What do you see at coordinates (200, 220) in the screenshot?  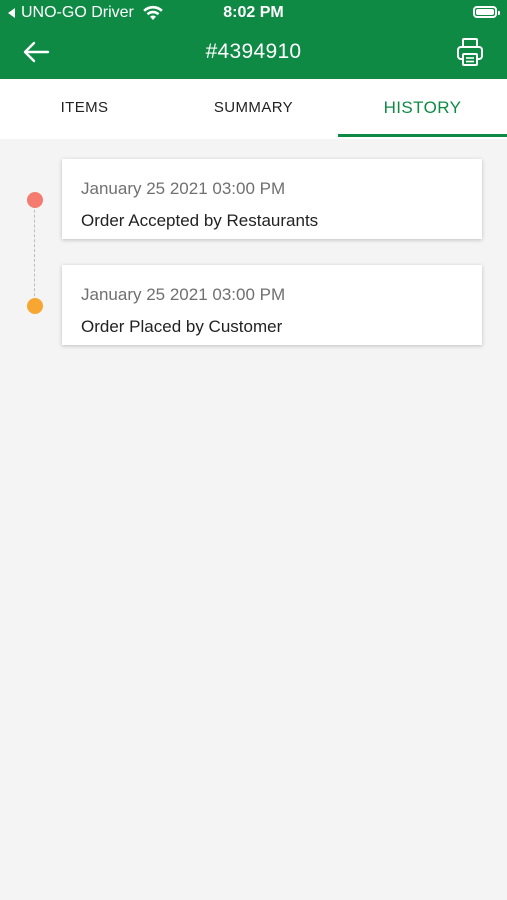 I see `history-item-event: Order Accepted by Restaurants` at bounding box center [200, 220].